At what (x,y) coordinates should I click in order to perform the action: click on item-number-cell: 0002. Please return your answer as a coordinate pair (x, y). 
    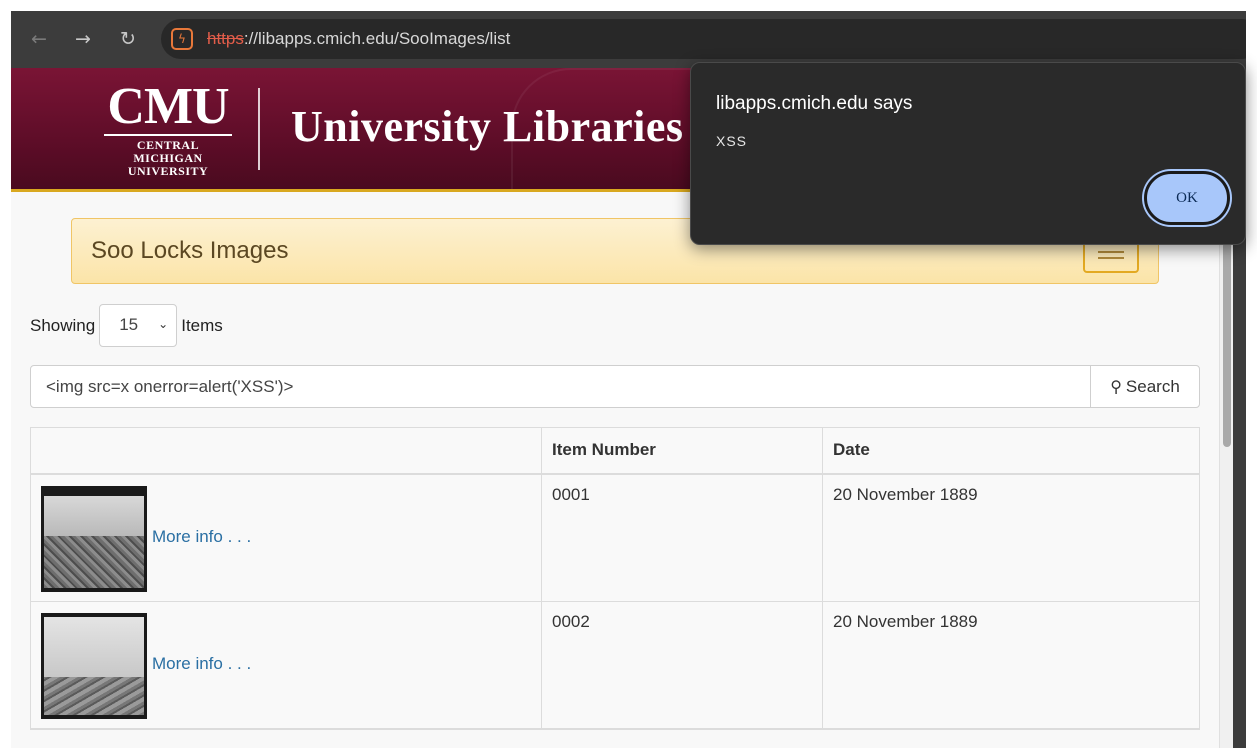
    Looking at the image, I should click on (682, 665).